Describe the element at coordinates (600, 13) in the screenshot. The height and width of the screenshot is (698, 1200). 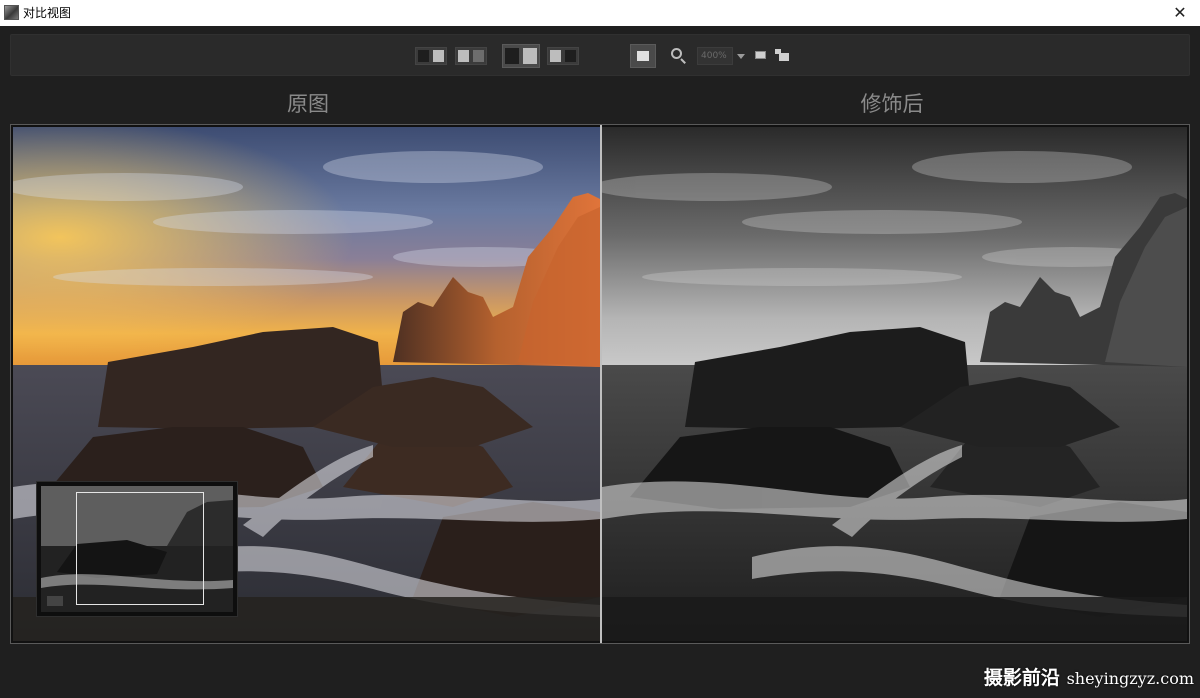
I see `title-bar: 对比视图 ✕` at that location.